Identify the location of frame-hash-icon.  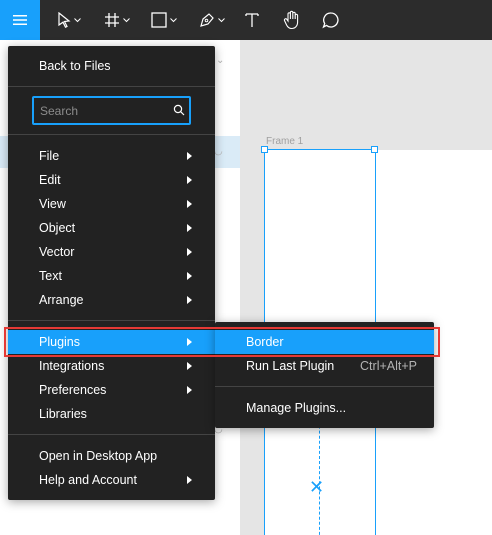
(112, 20).